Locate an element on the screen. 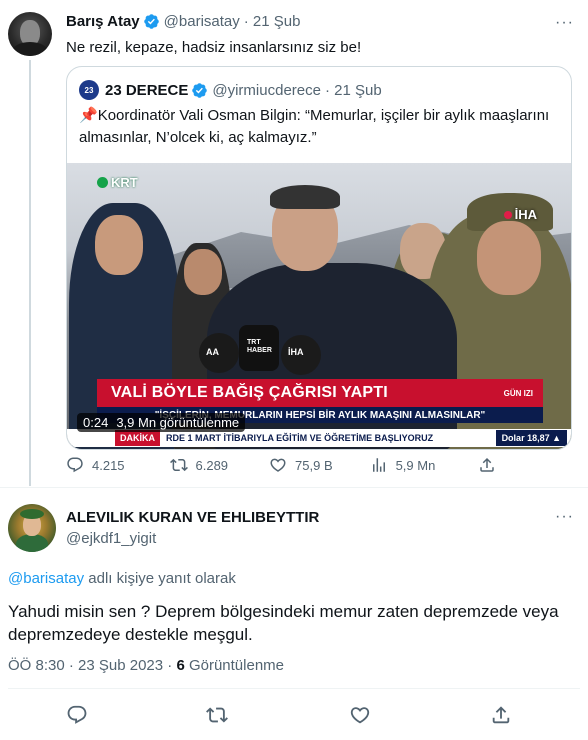 The image size is (588, 740). avatar-turban is located at coordinates (32, 514).